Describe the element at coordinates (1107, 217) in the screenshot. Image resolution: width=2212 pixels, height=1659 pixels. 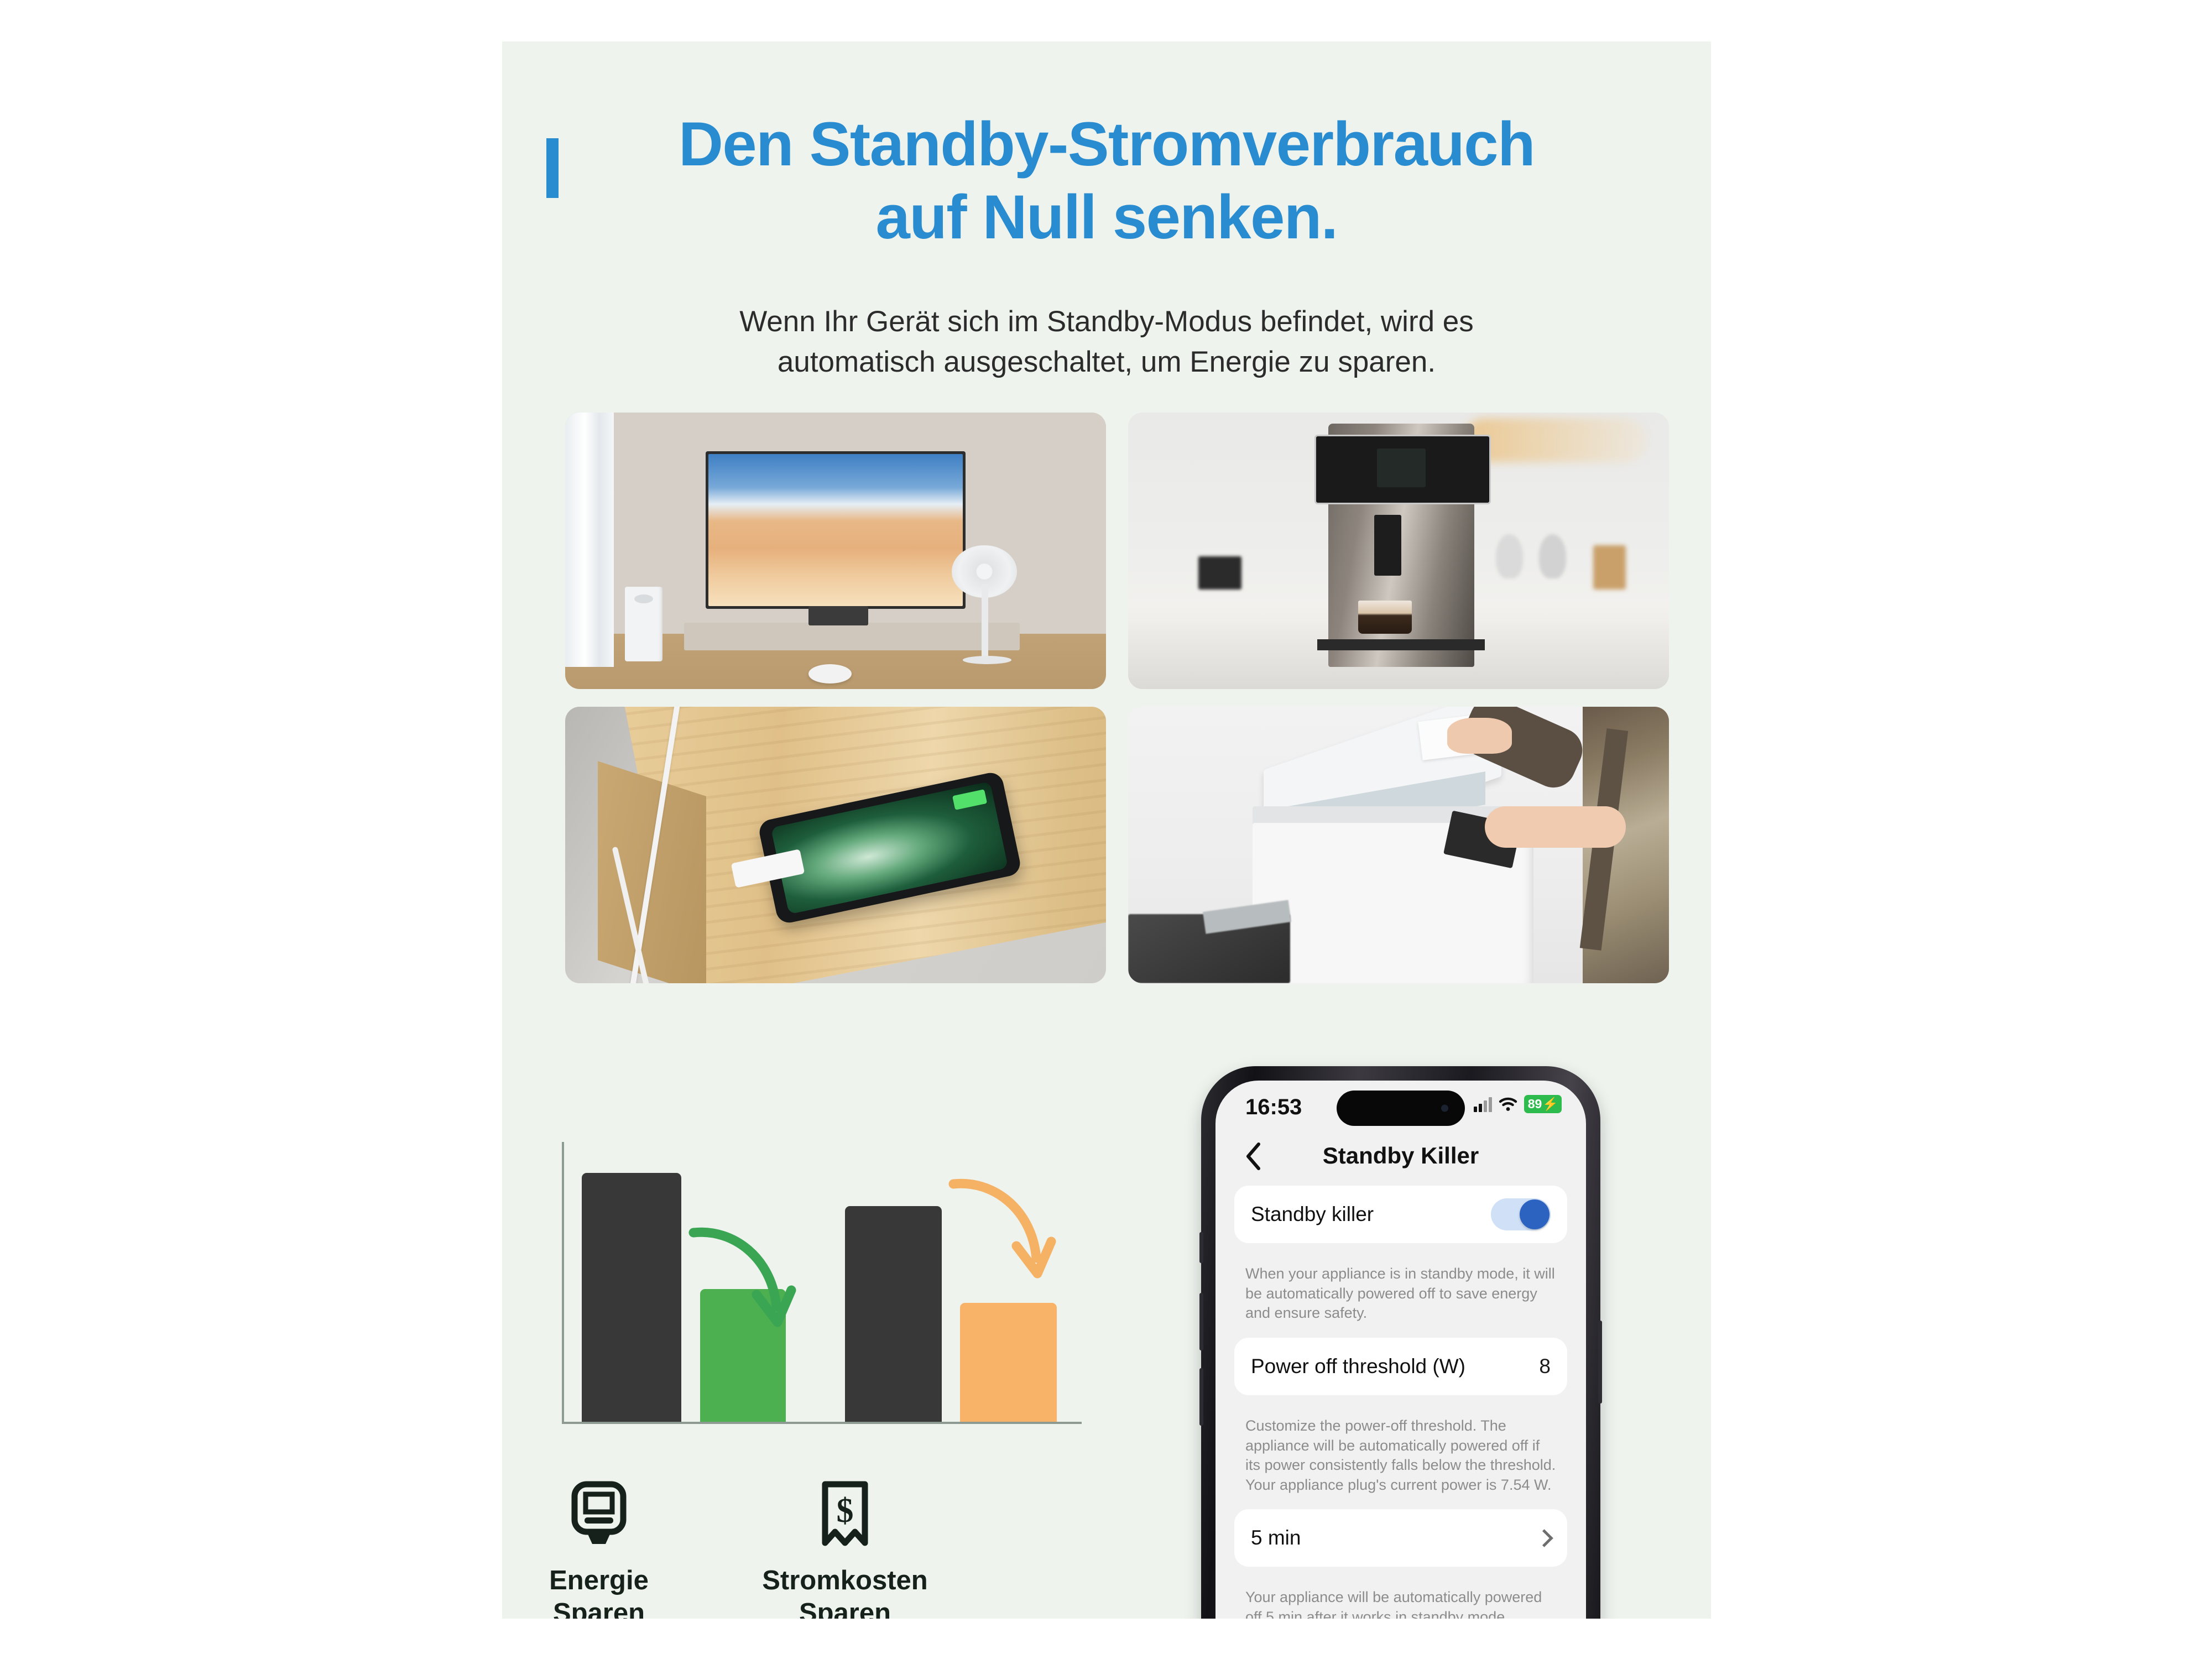
I see `headline-line-2: auf Null senken.` at that location.